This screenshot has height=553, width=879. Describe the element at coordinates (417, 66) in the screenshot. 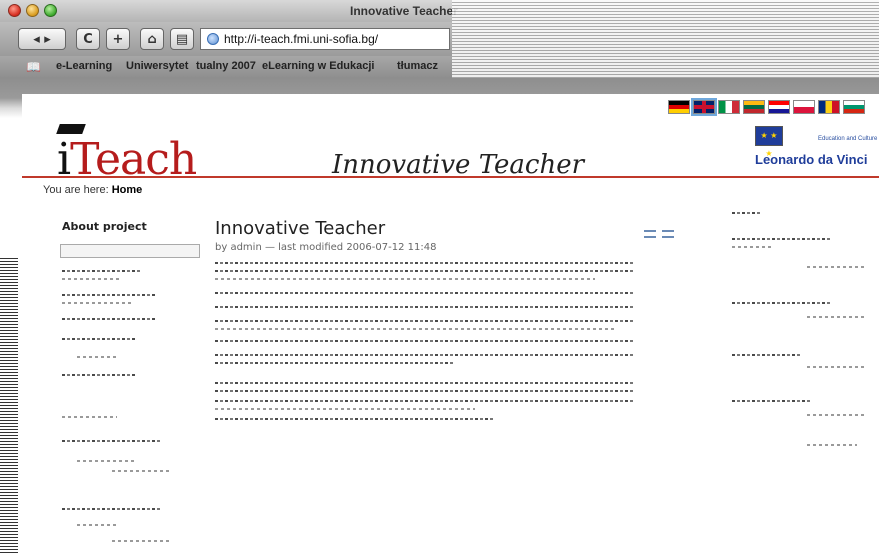

I see `bookmark-item: tłumacz` at that location.